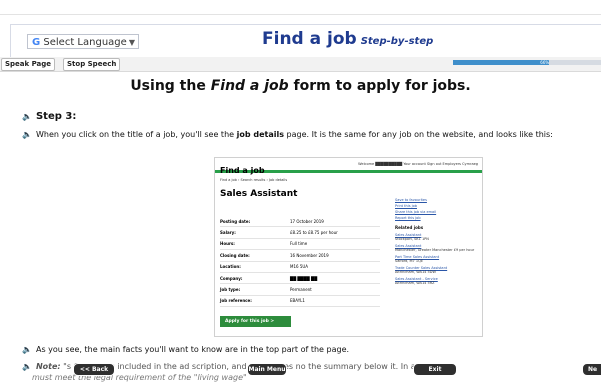 This screenshot has height=383, width=601. What do you see at coordinates (255, 232) in the screenshot?
I see `row-key: Salary:` at bounding box center [255, 232].